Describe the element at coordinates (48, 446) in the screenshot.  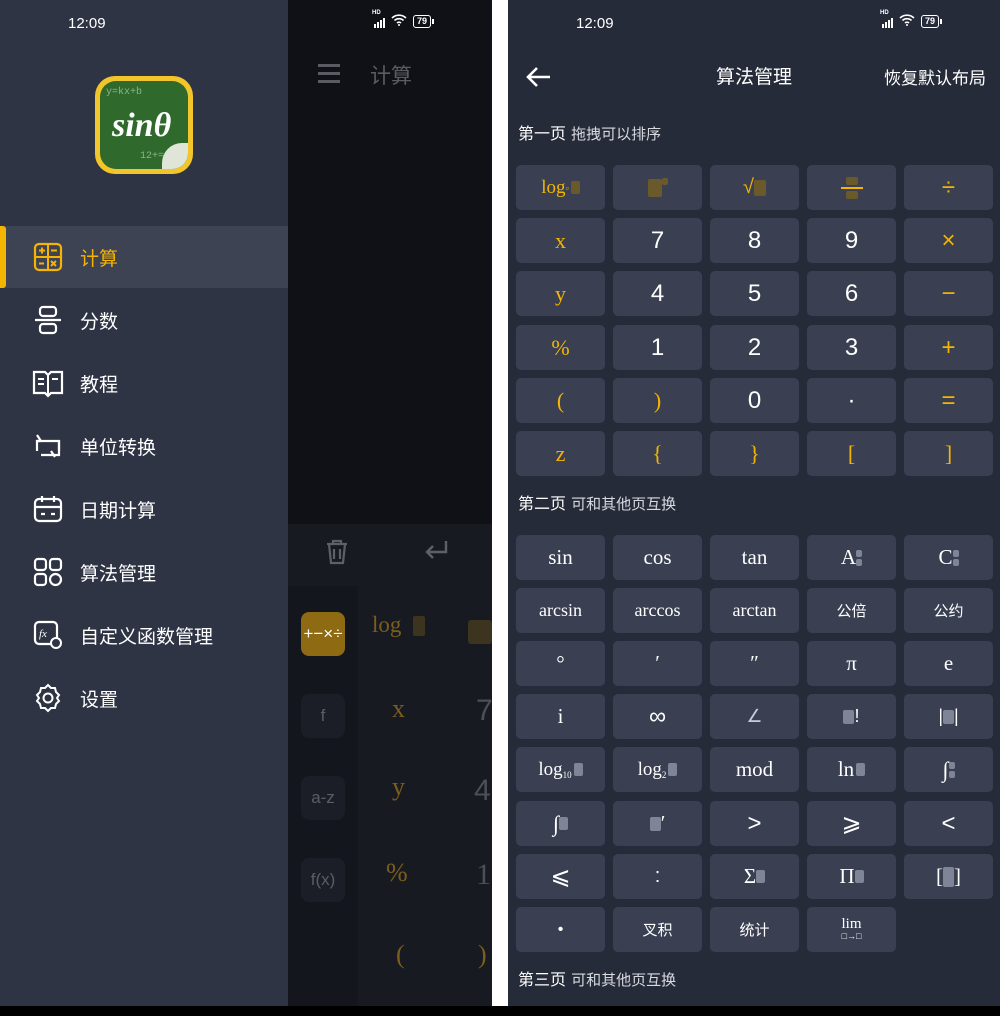
I see `convert-icon` at that location.